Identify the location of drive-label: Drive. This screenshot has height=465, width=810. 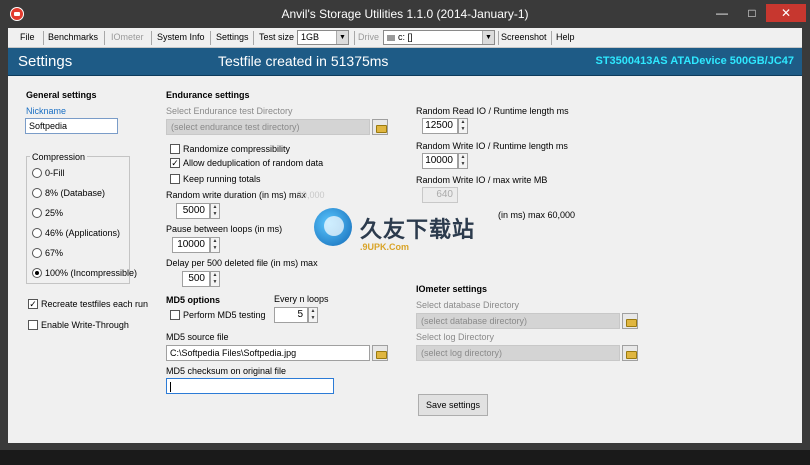
(369, 37).